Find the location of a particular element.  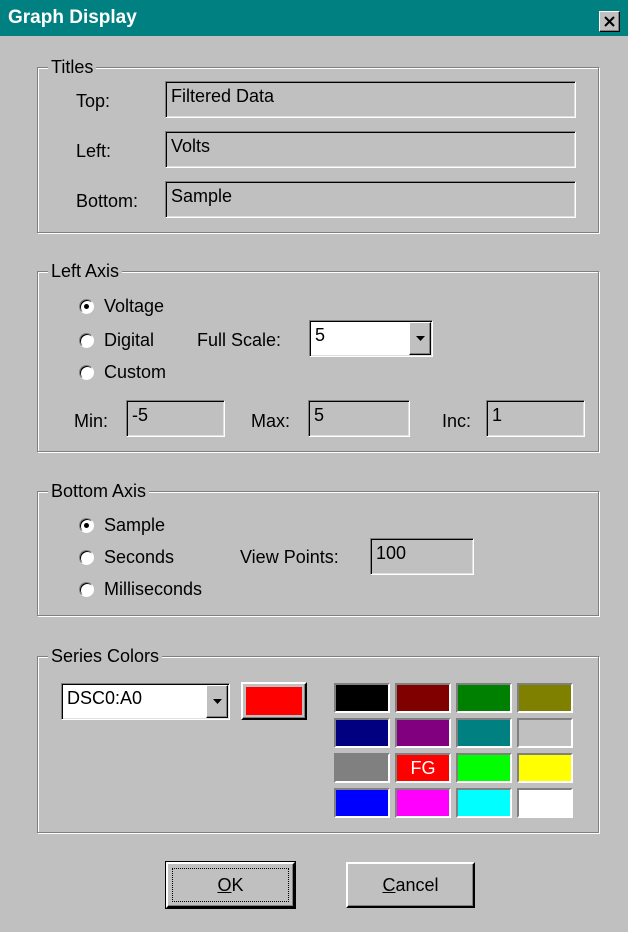

top-title-input: Filtered Data is located at coordinates (370, 99).